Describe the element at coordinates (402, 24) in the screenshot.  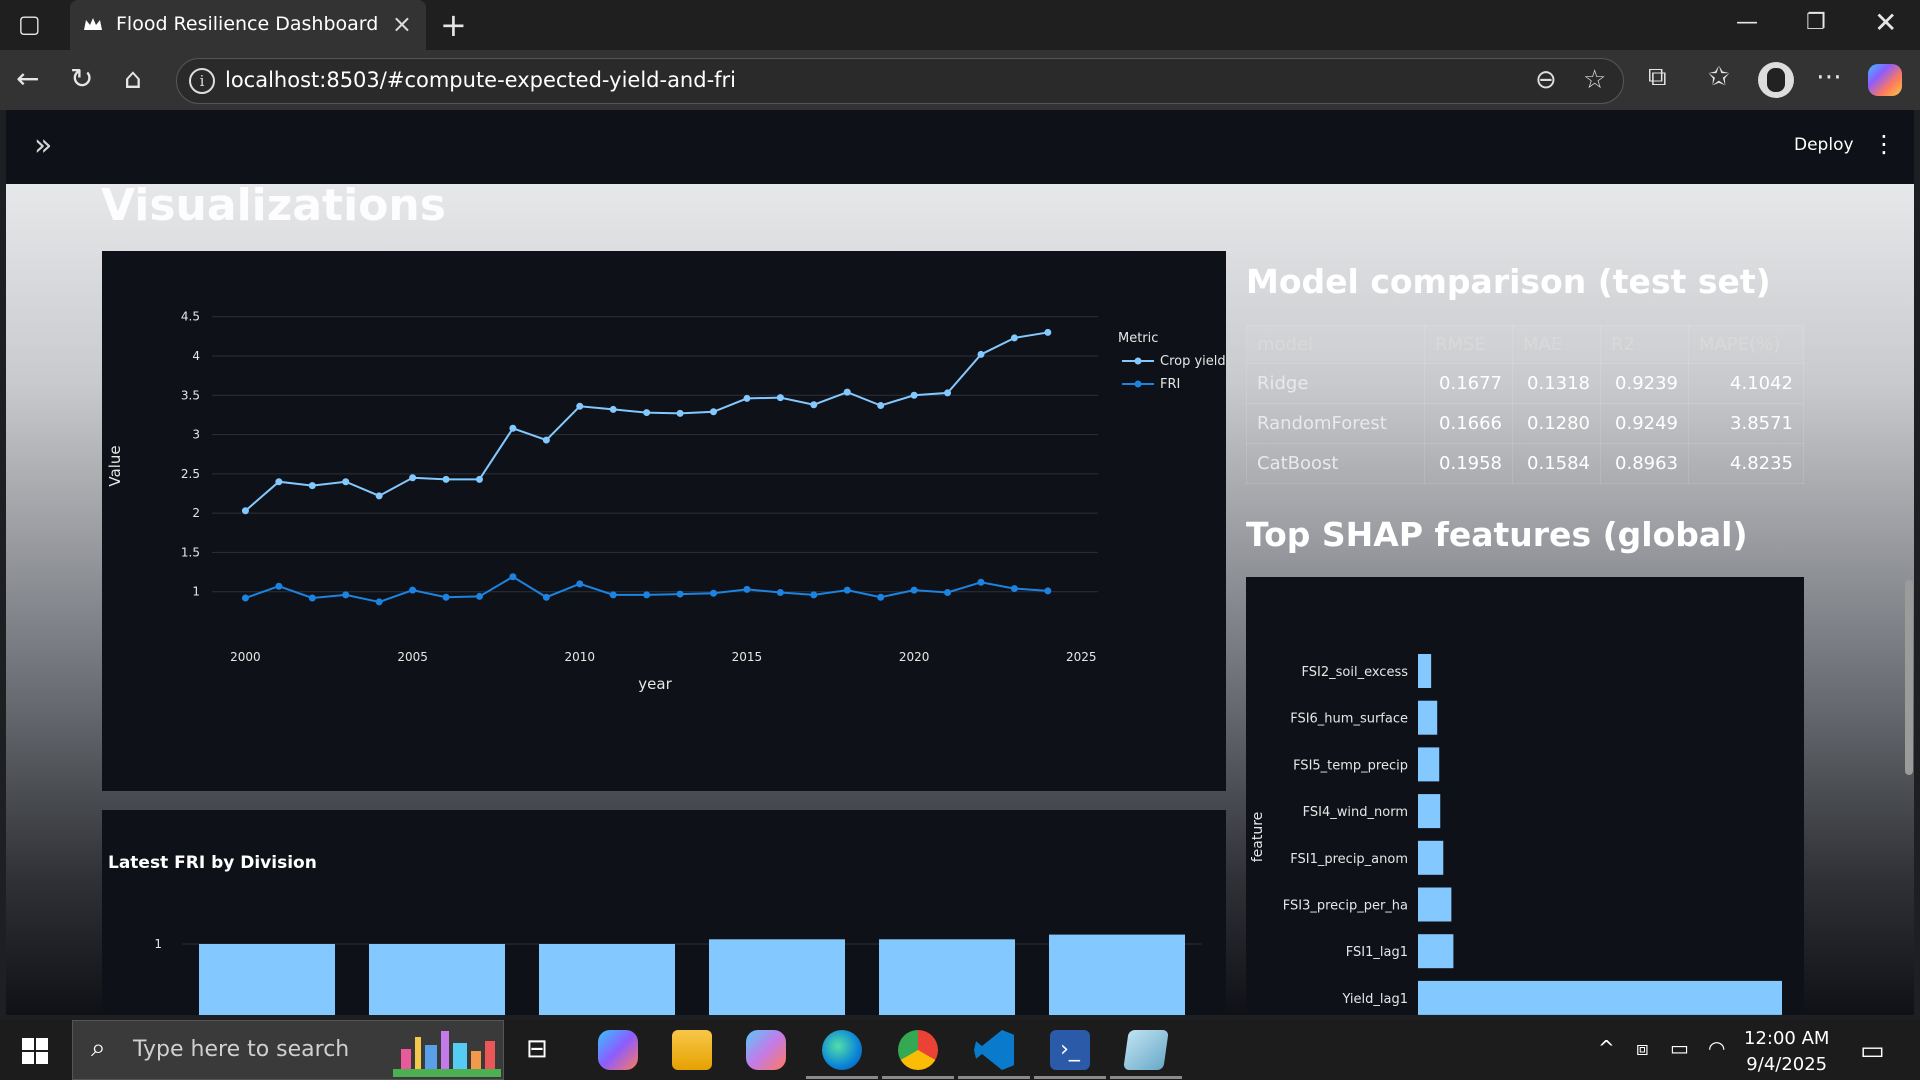
I see `close-tab-icon: ×` at that location.